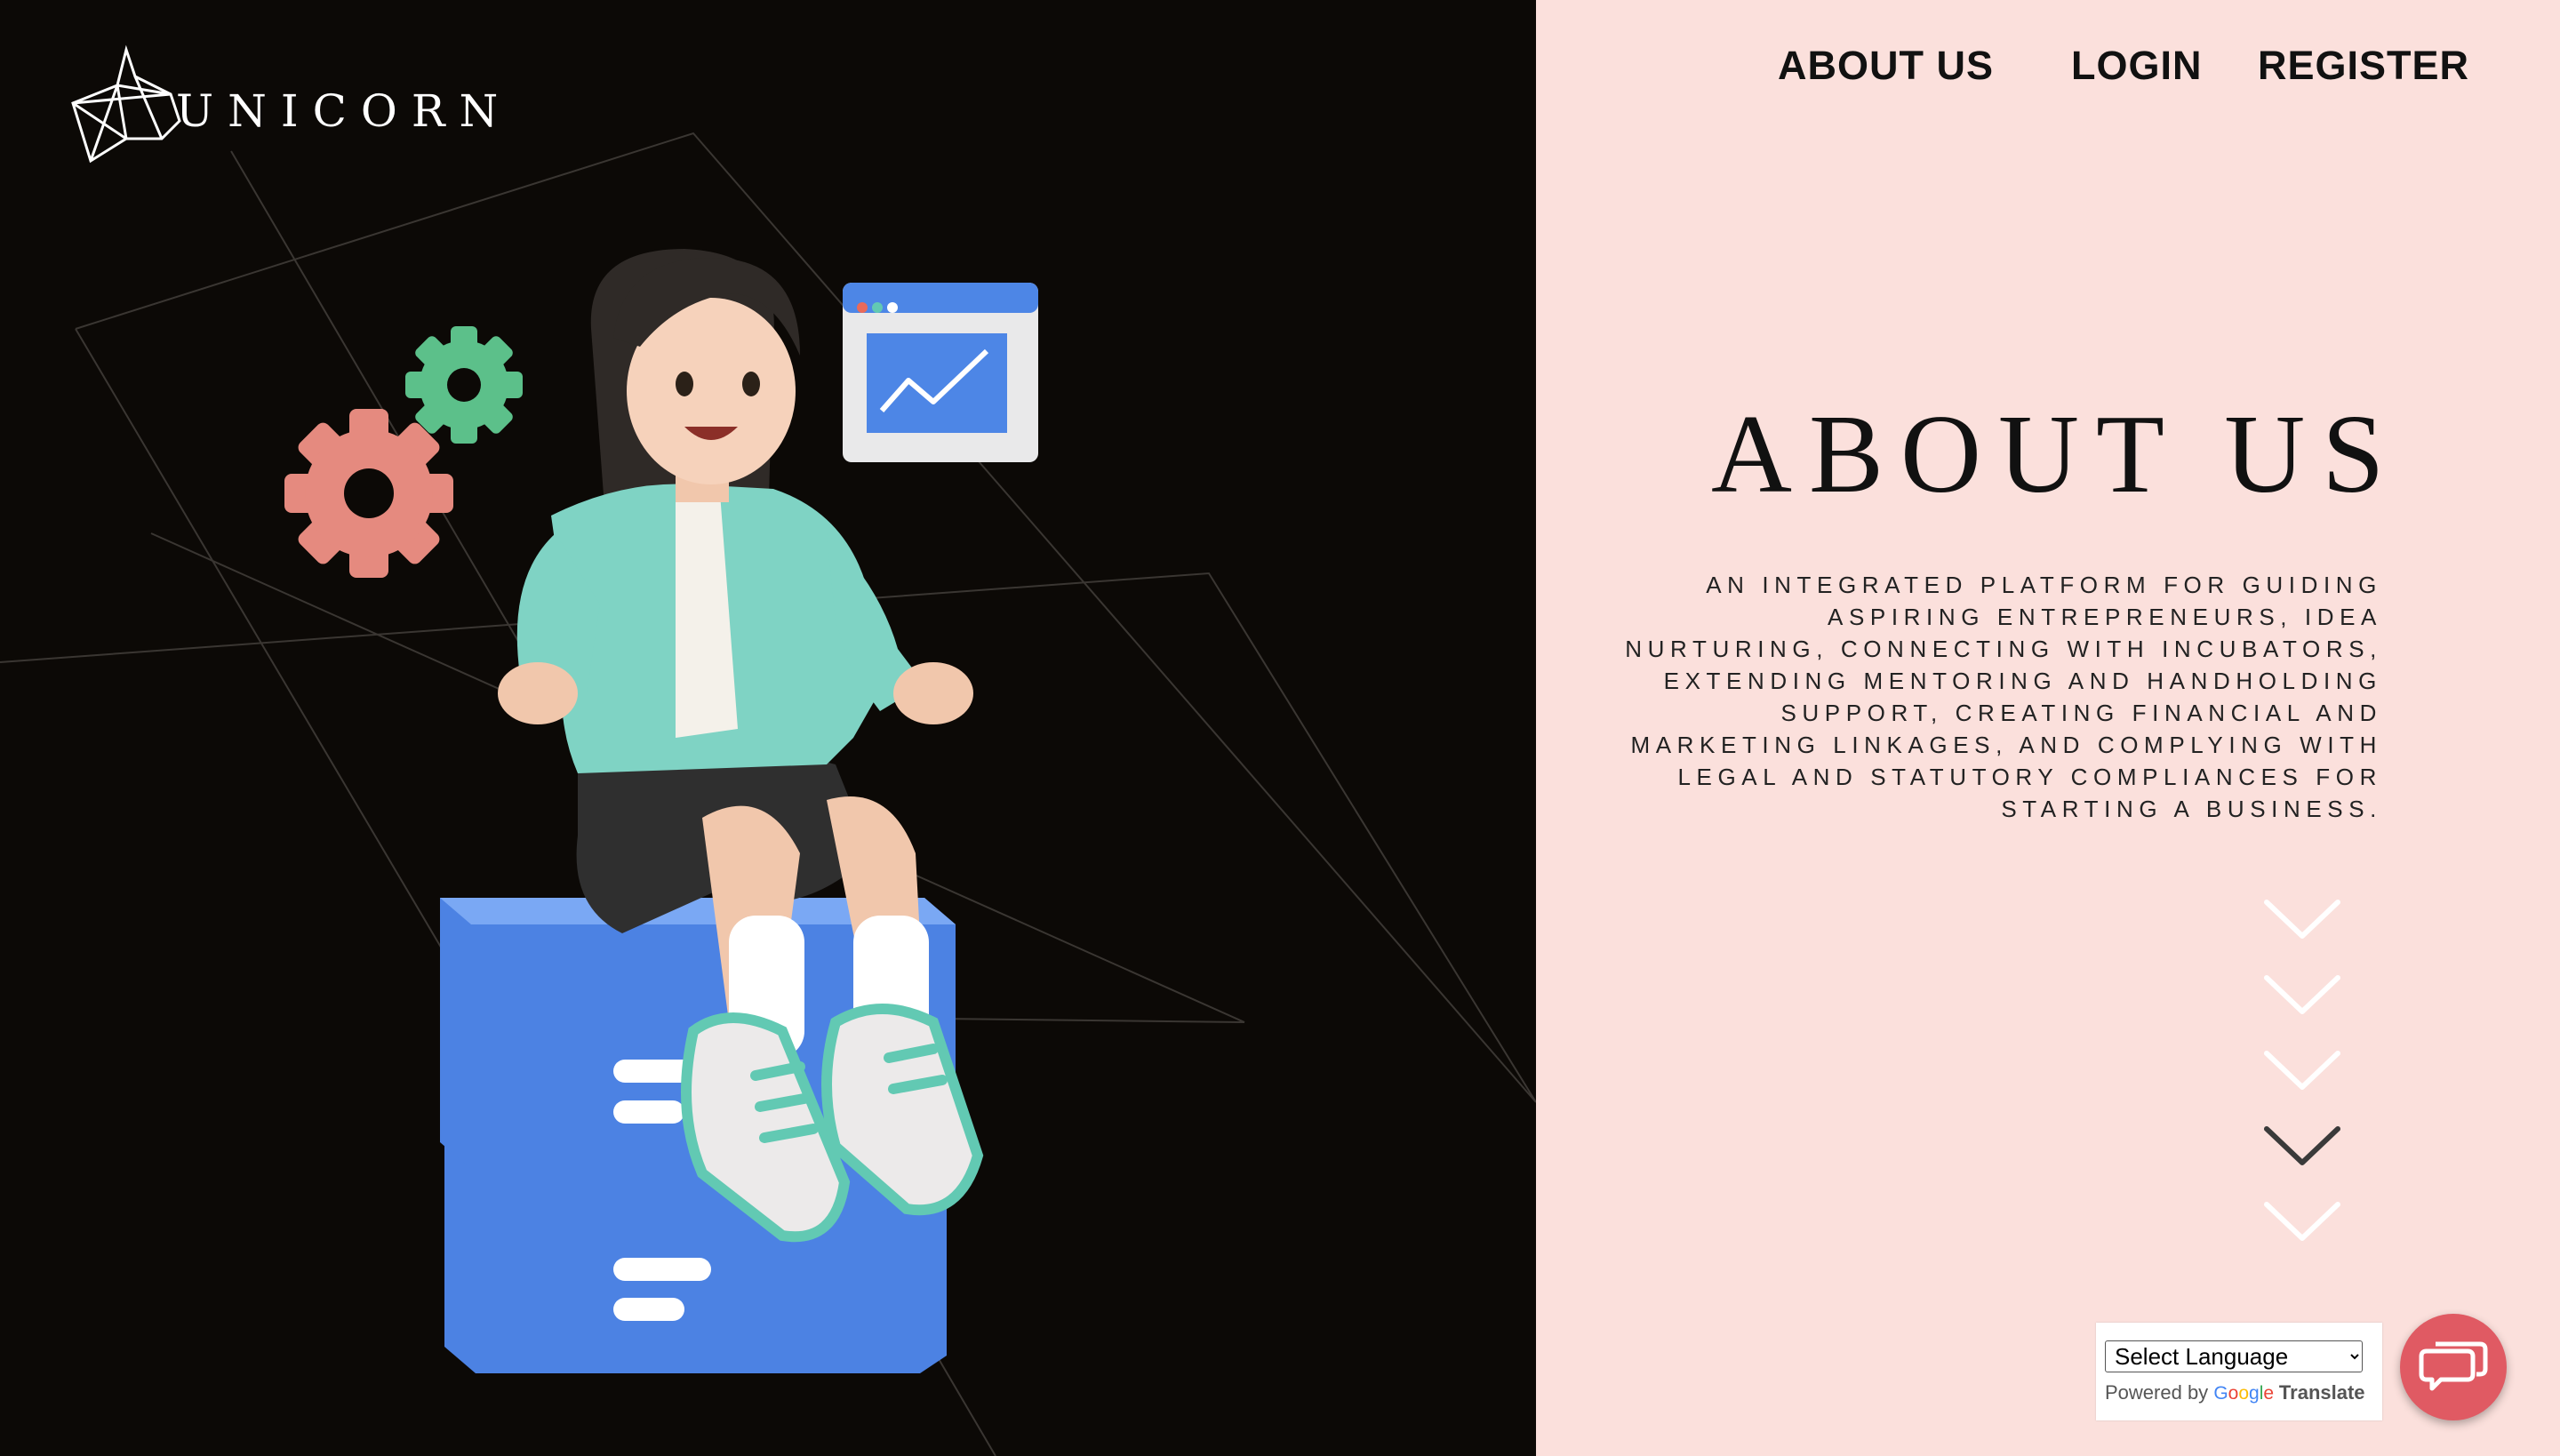  Describe the element at coordinates (2234, 1356) in the screenshot. I see `language-select: Select Language` at that location.